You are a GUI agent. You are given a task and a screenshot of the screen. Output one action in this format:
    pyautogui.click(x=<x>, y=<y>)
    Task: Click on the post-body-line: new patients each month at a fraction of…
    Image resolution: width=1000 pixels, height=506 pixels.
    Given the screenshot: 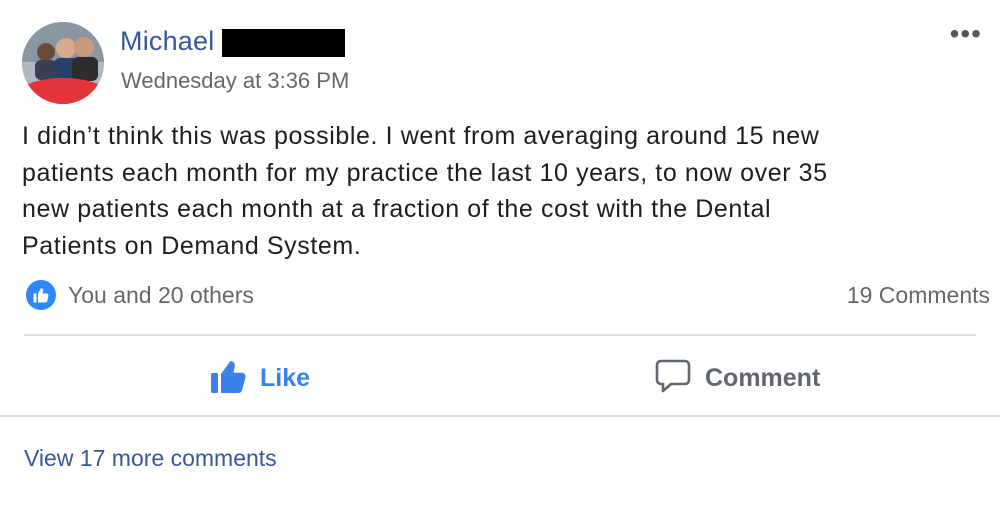 What is the action you would take?
    pyautogui.click(x=397, y=209)
    